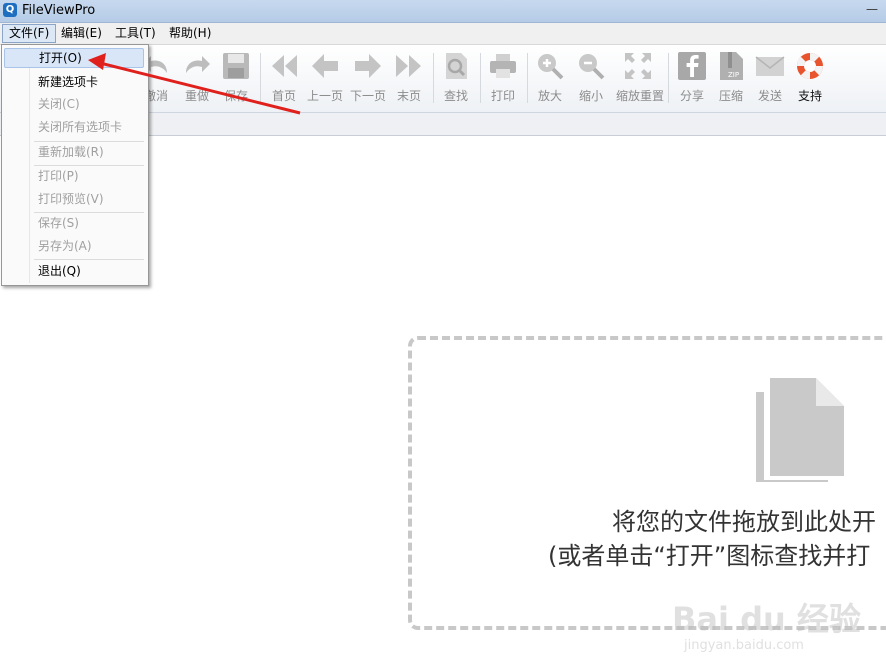  I want to click on menu-help: 帮助(H), so click(190, 33).